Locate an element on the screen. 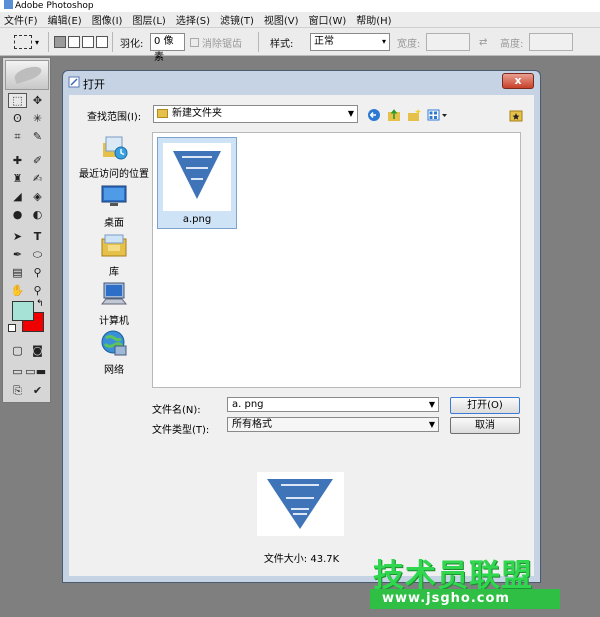 This screenshot has width=600, height=617. file-item-a-png: a.png is located at coordinates (197, 183).